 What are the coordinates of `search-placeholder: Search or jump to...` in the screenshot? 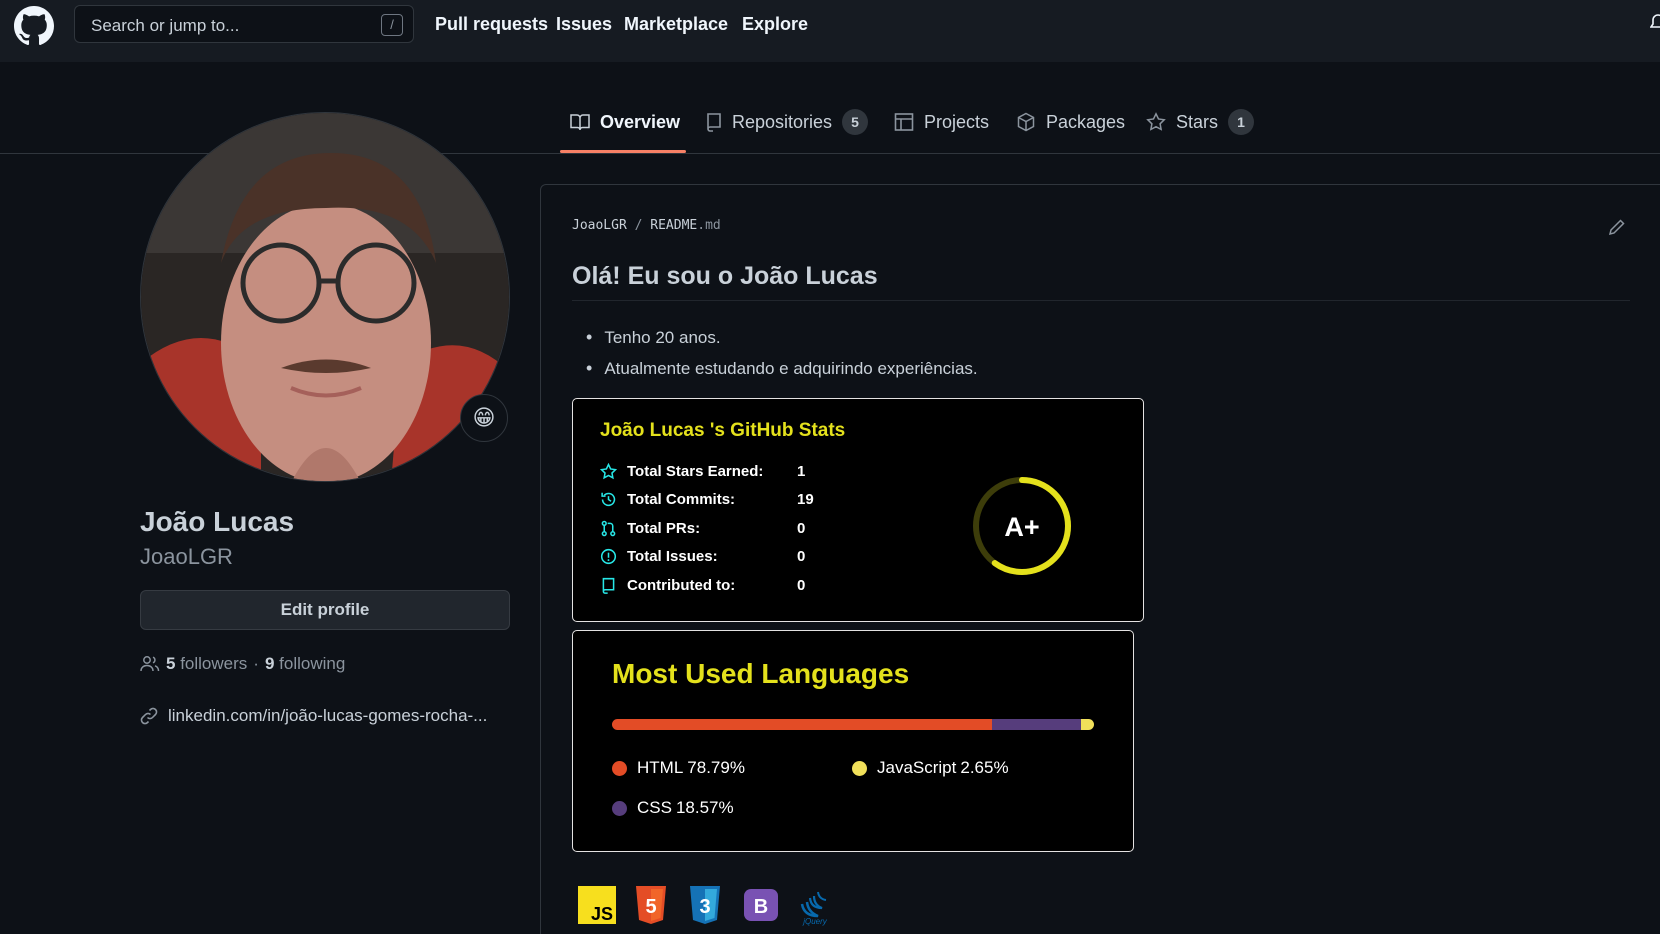 It's located at (165, 25).